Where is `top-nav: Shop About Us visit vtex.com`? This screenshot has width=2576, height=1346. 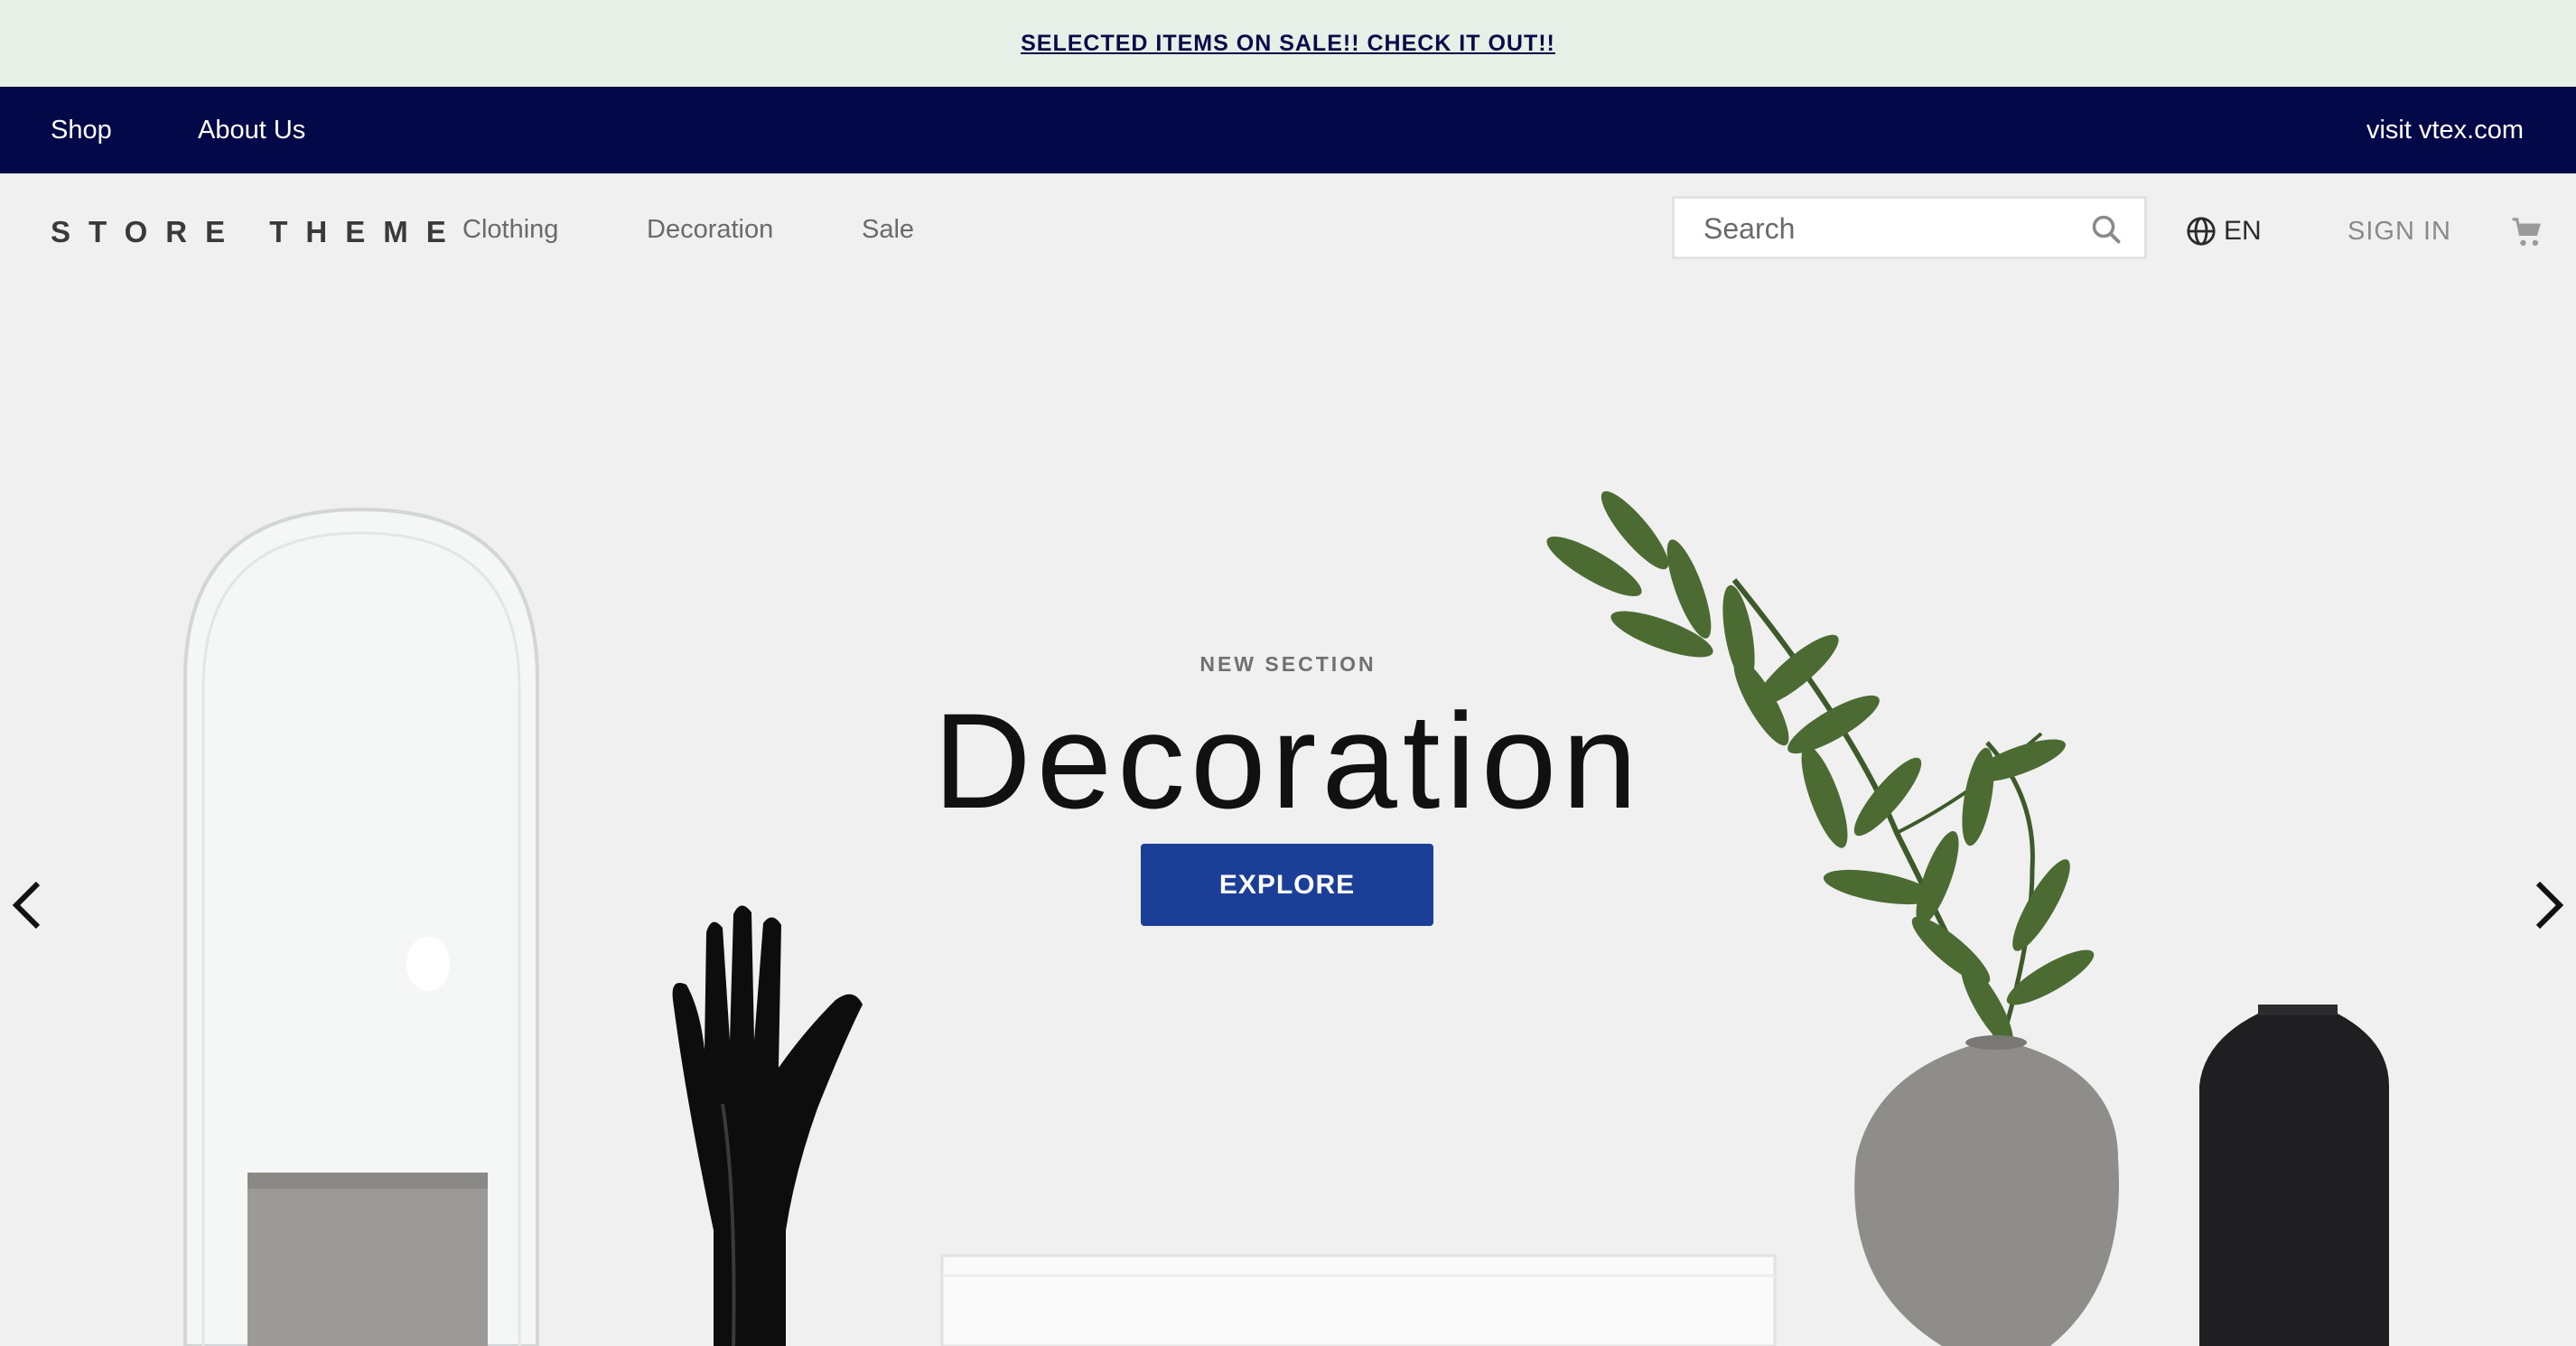
top-nav: Shop About Us visit vtex.com is located at coordinates (1288, 130).